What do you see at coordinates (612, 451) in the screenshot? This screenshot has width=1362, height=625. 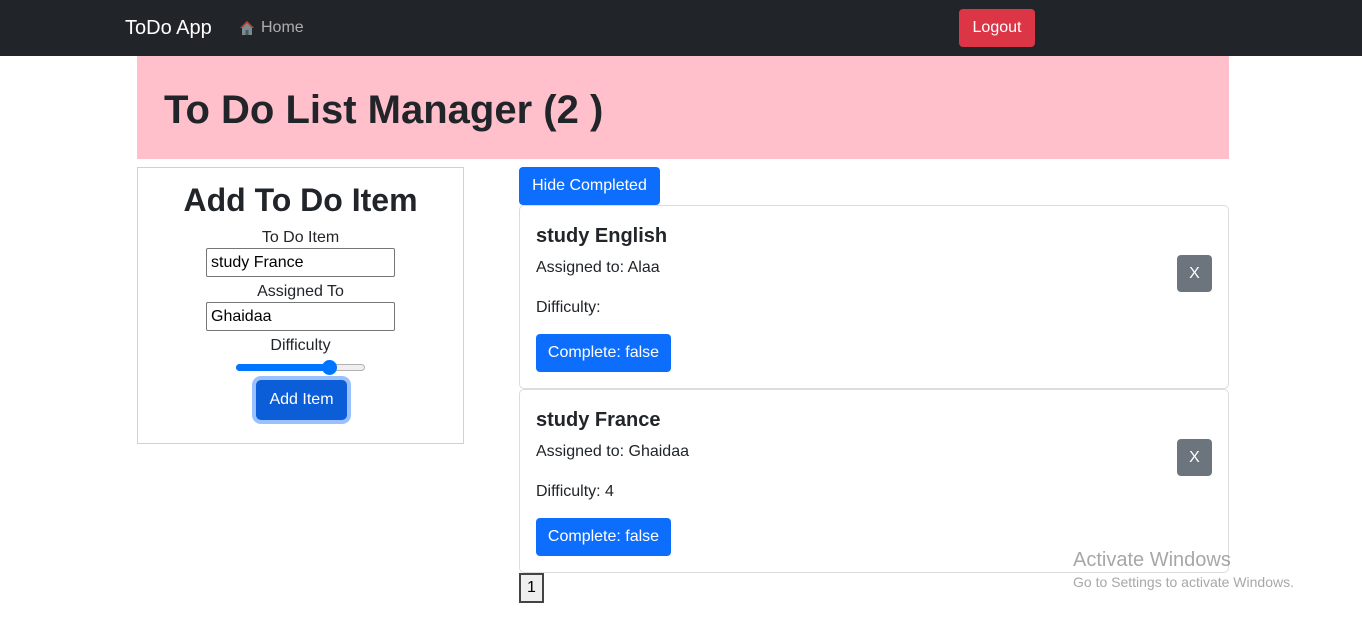 I see `todo-assignee: Assigned to: Ghaidaa` at bounding box center [612, 451].